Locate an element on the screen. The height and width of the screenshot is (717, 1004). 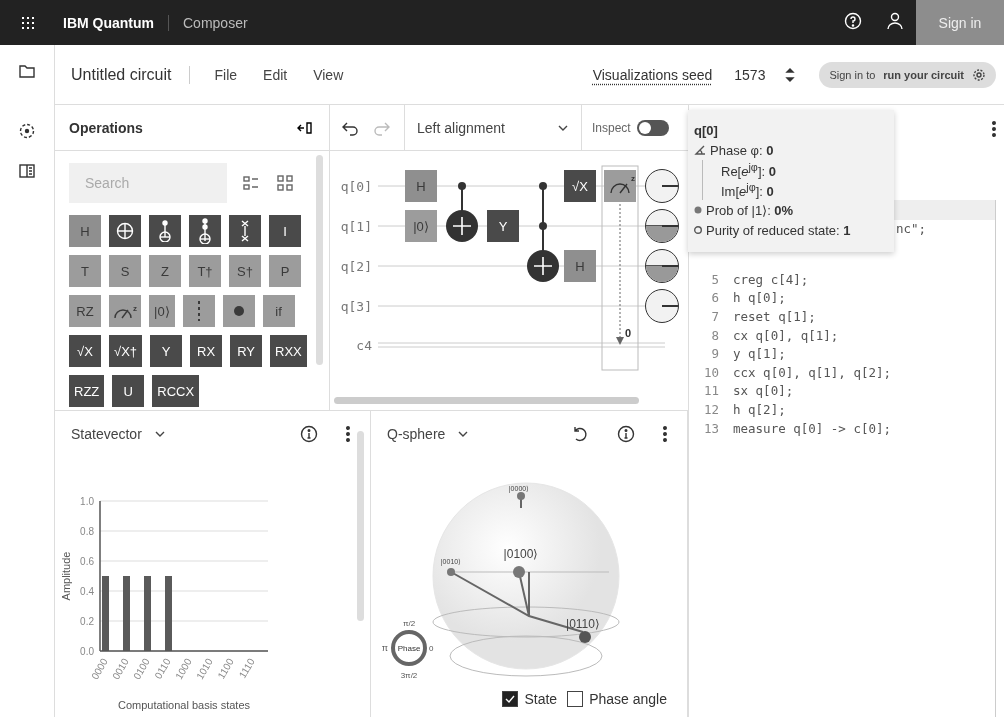
code-text: sx q[0]; is located at coordinates (763, 391).